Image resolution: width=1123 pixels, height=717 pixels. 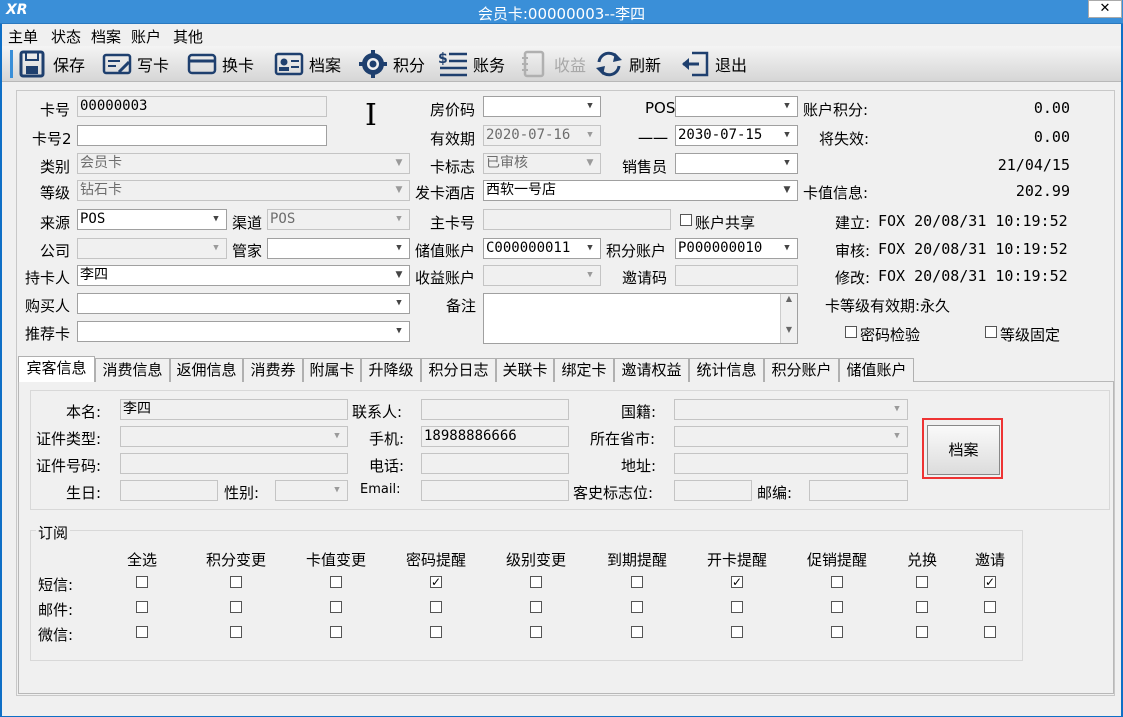 What do you see at coordinates (858, 490) in the screenshot?
I see `zip-field` at bounding box center [858, 490].